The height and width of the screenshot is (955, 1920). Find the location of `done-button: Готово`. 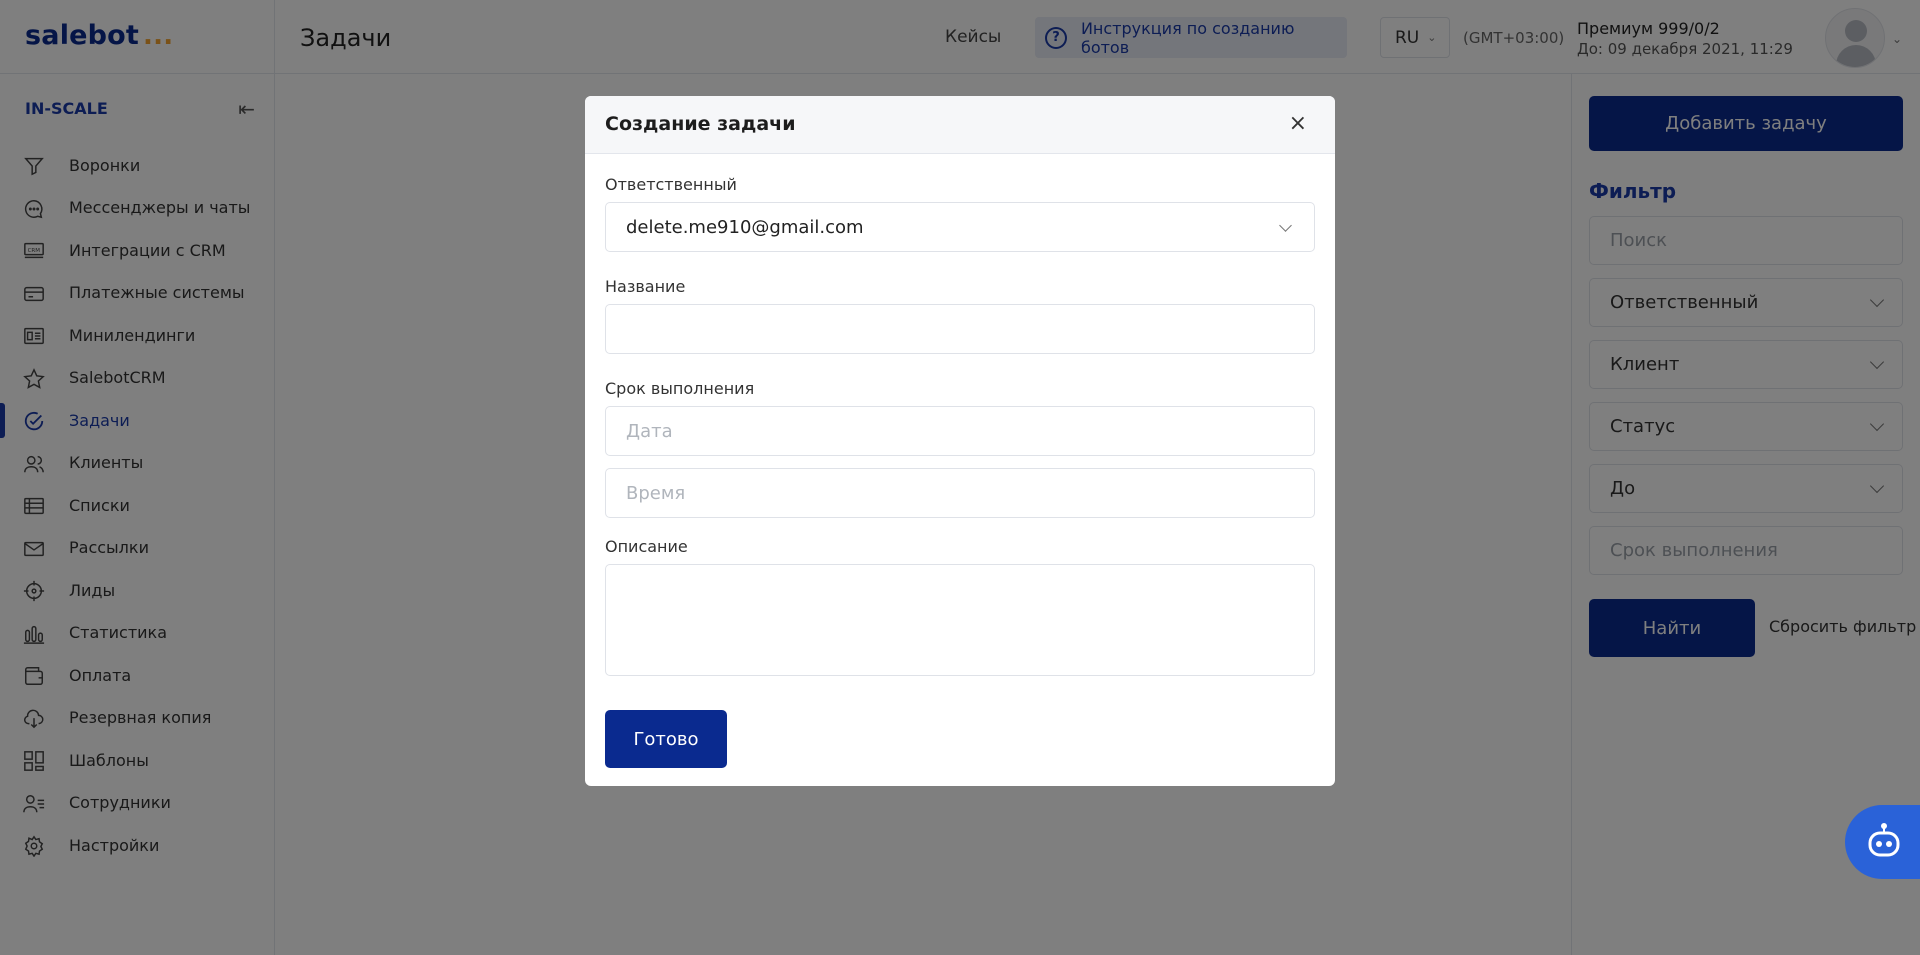

done-button: Готово is located at coordinates (666, 739).